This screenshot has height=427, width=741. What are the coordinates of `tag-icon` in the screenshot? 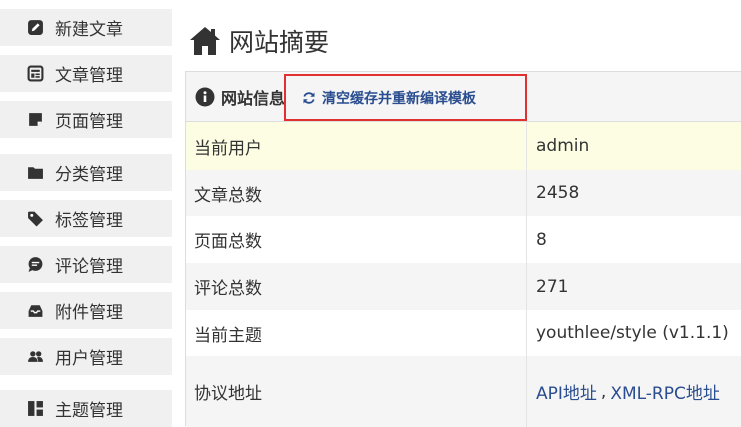 It's located at (35, 218).